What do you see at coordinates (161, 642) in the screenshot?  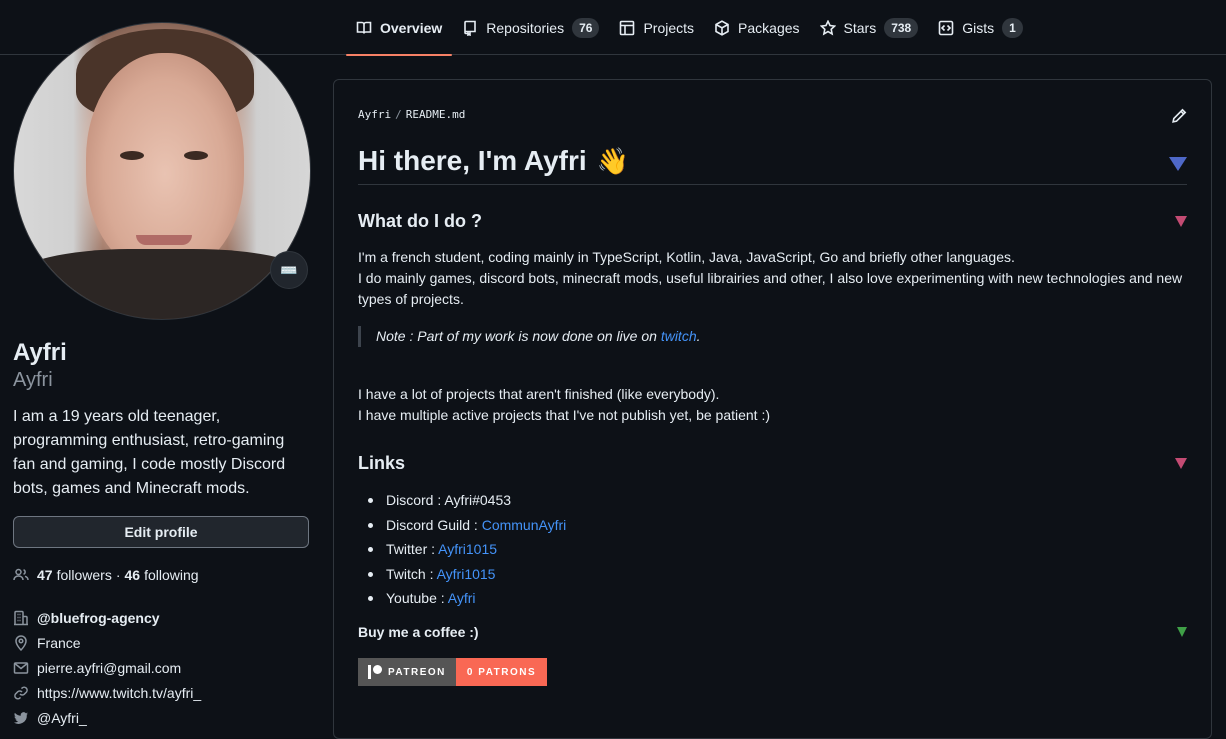 I see `location-item: France` at bounding box center [161, 642].